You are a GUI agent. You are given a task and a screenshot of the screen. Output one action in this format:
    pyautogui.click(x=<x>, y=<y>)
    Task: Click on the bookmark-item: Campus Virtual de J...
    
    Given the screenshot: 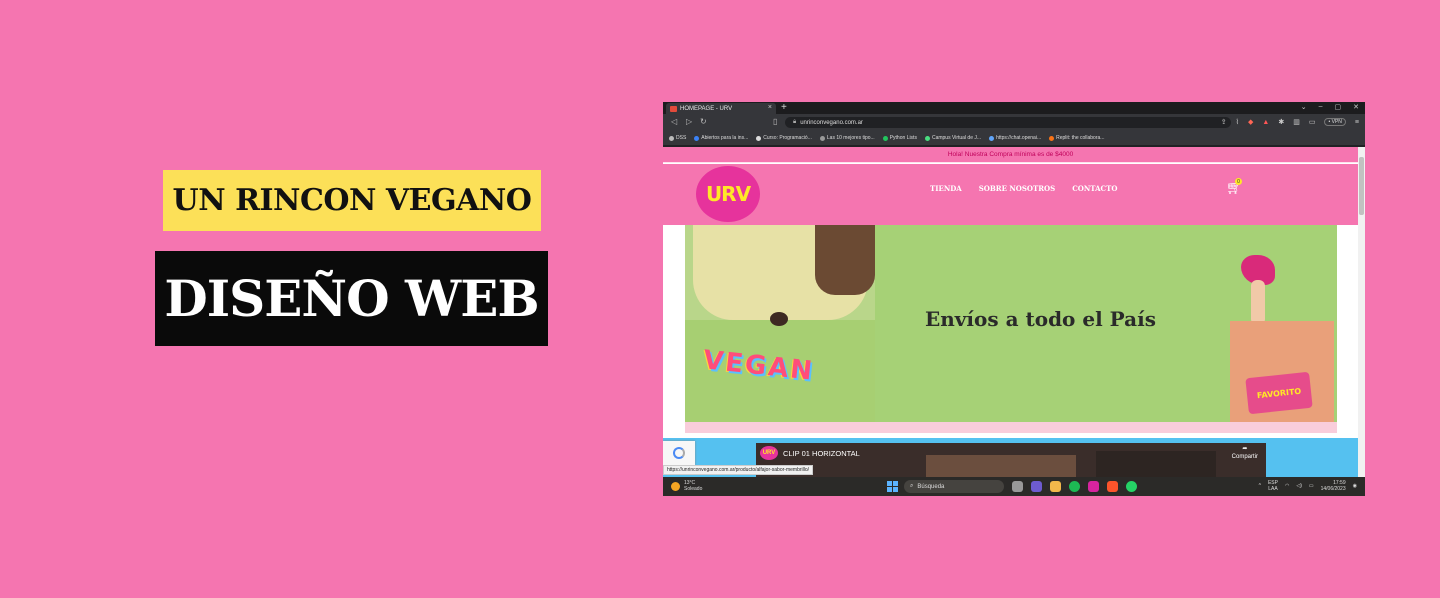 What is the action you would take?
    pyautogui.click(x=952, y=138)
    